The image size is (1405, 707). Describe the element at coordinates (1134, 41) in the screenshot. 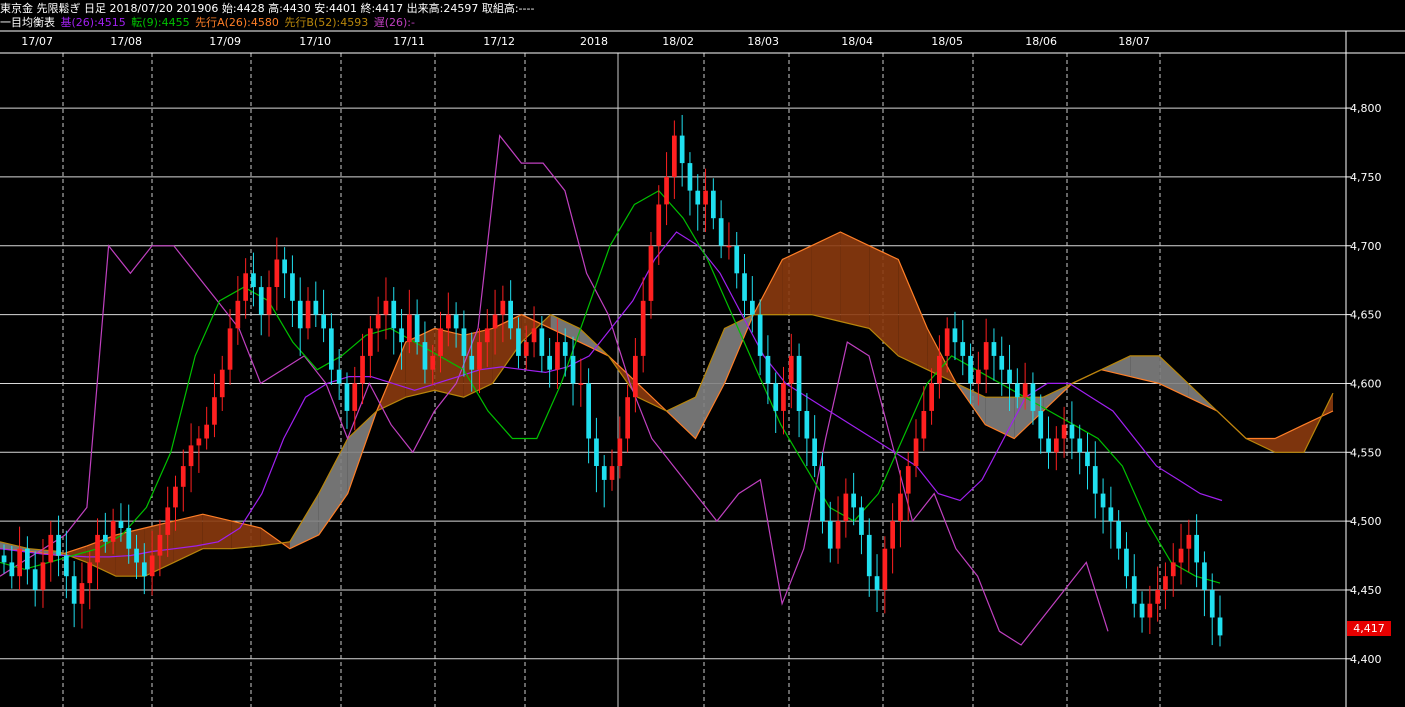

I see `x-tick-label: 18/07` at that location.